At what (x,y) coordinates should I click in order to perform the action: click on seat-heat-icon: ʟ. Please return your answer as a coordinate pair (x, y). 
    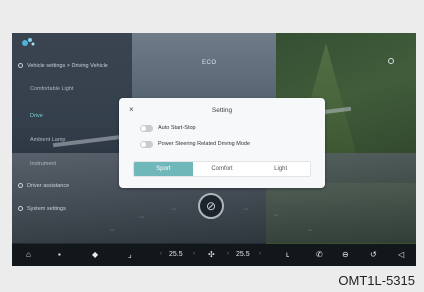
    Looking at the image, I should click on (287, 255).